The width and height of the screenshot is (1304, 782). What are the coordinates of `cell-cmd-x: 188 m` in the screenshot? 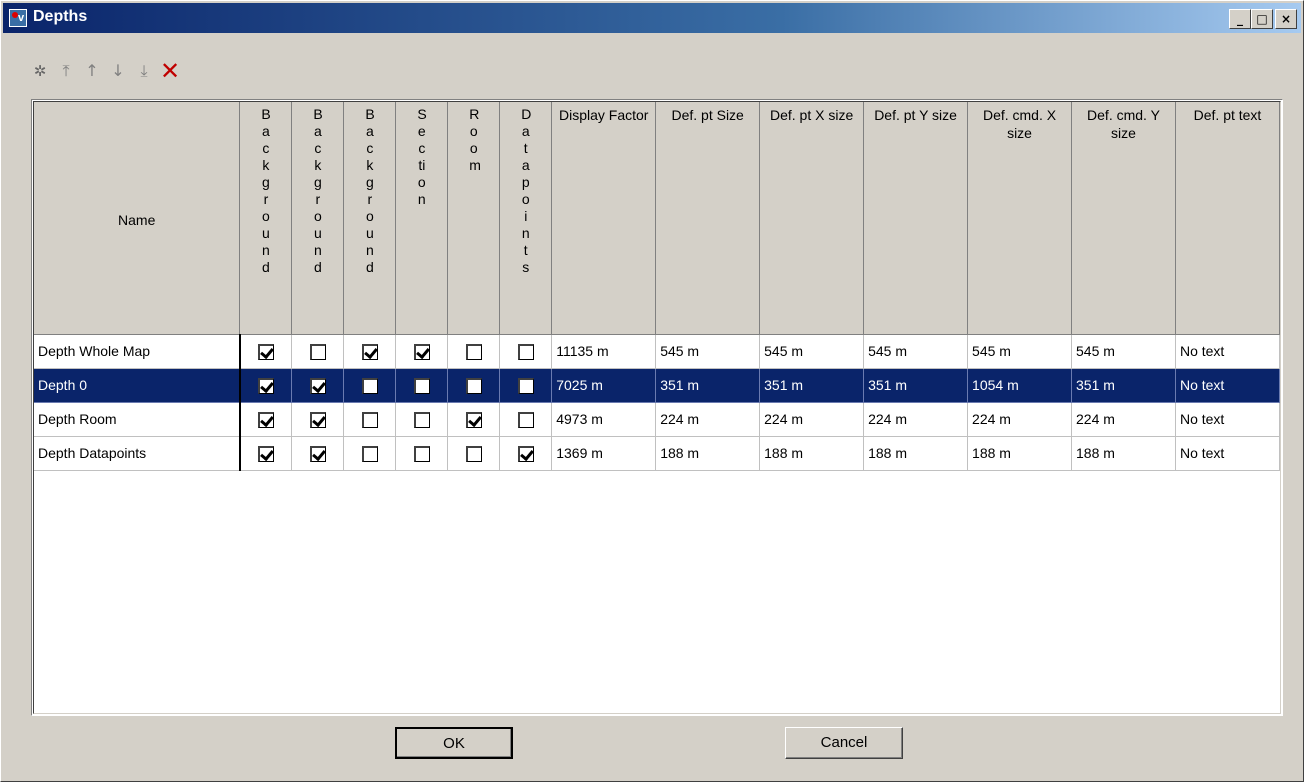 It's located at (1019, 453).